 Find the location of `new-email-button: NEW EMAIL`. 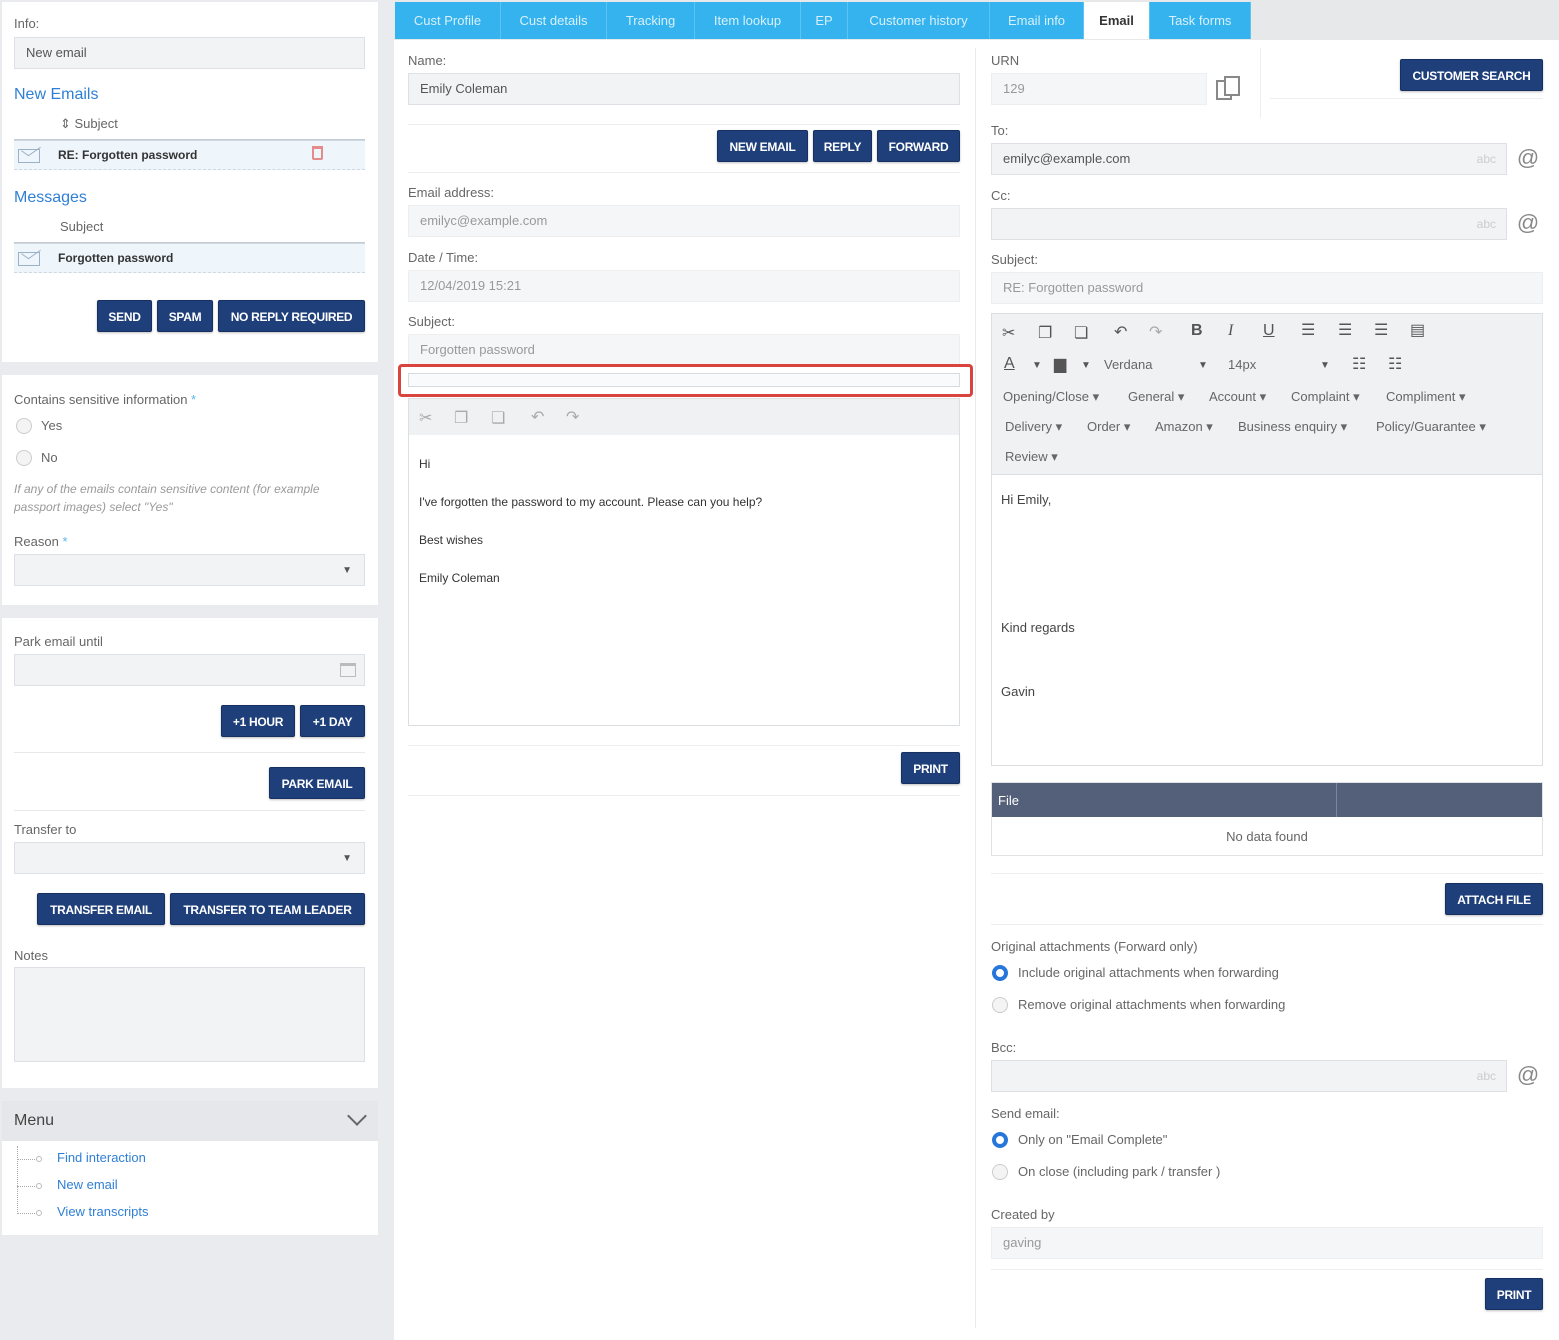

new-email-button: NEW EMAIL is located at coordinates (762, 146).